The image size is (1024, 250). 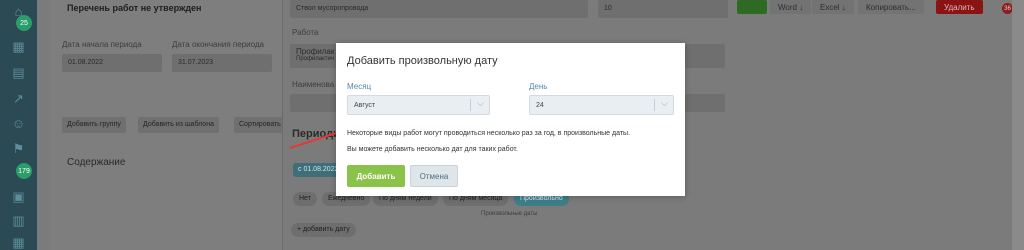 I want to click on day-select: 24 ⌵, so click(x=601, y=105).